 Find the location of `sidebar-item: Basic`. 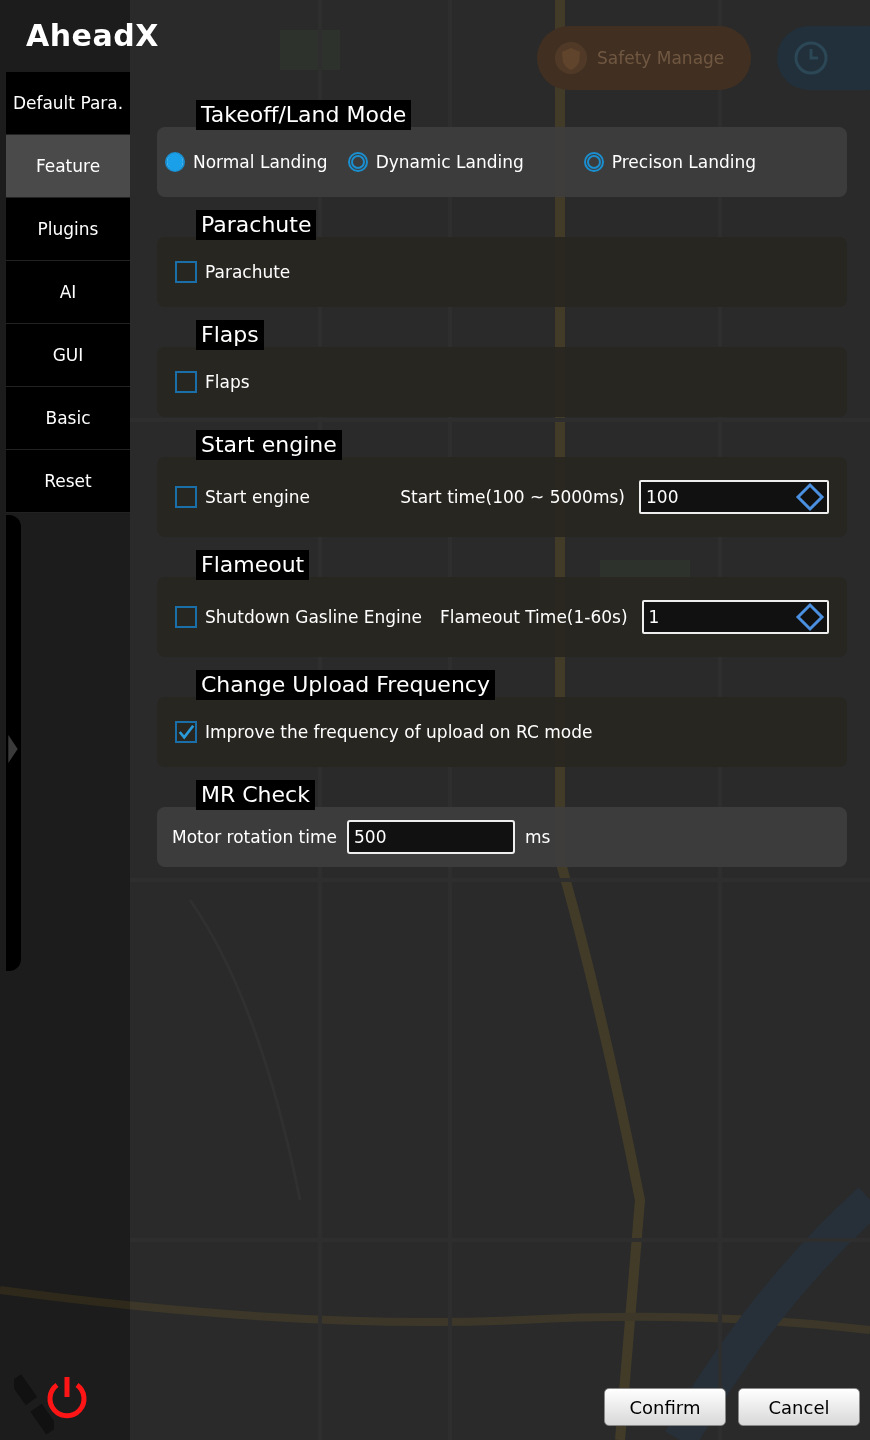

sidebar-item: Basic is located at coordinates (68, 418).